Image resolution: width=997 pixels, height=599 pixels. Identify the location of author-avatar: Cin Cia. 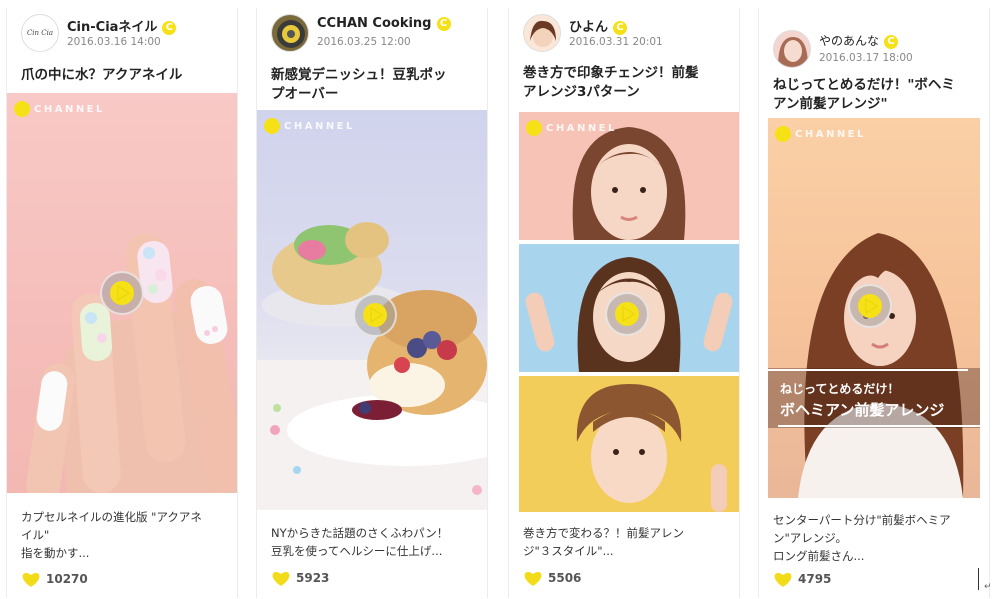
(40, 33).